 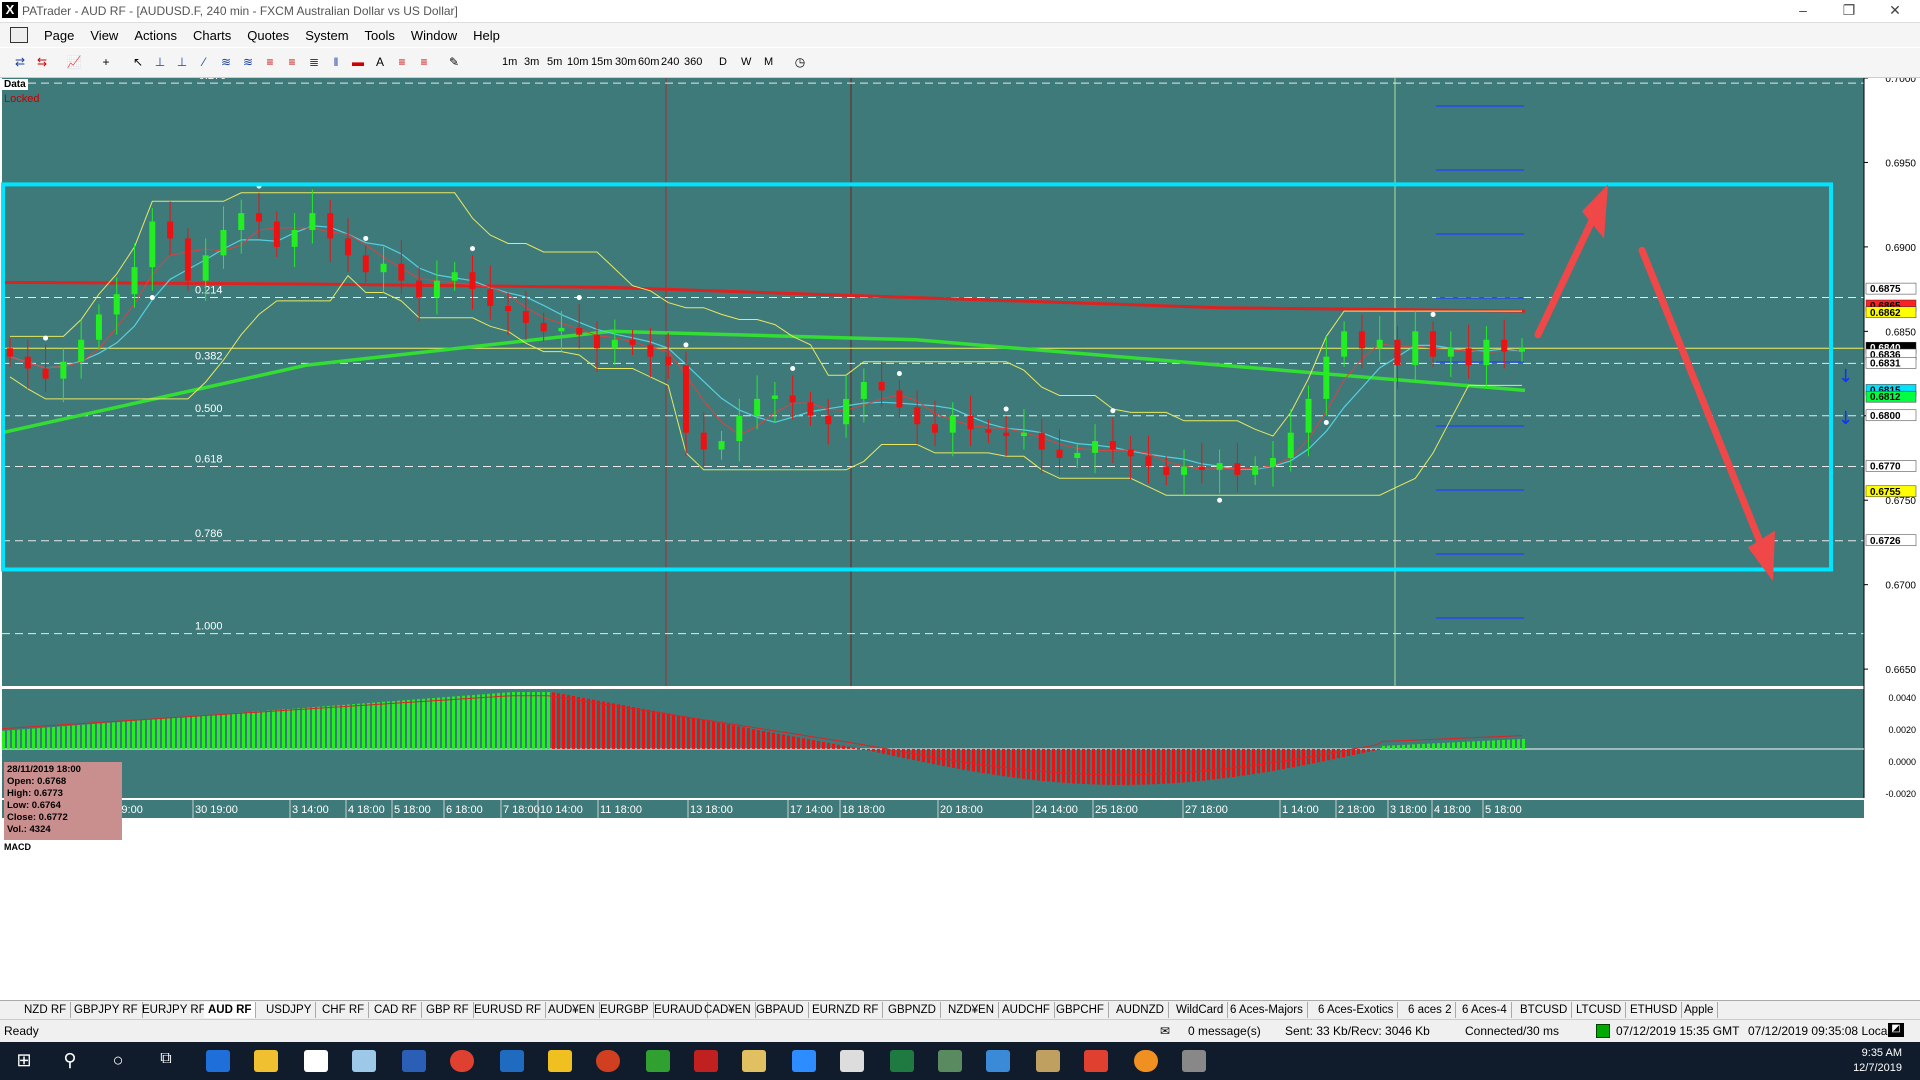 I want to click on excel-icon, so click(x=902, y=1061).